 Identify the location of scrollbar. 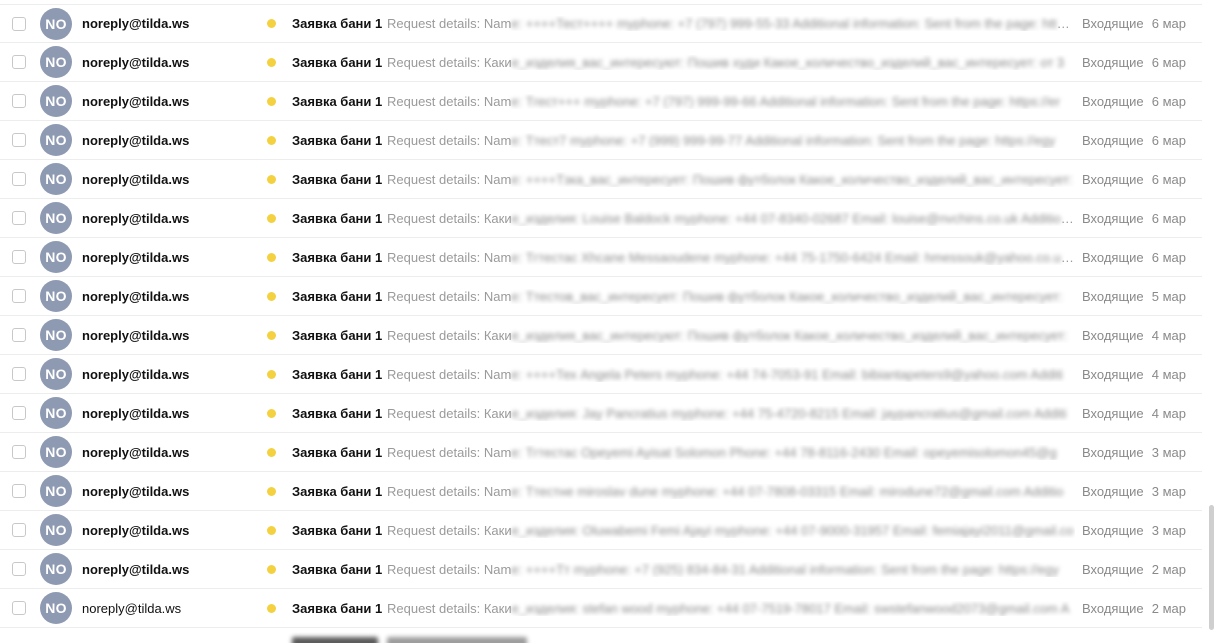
(1211, 321).